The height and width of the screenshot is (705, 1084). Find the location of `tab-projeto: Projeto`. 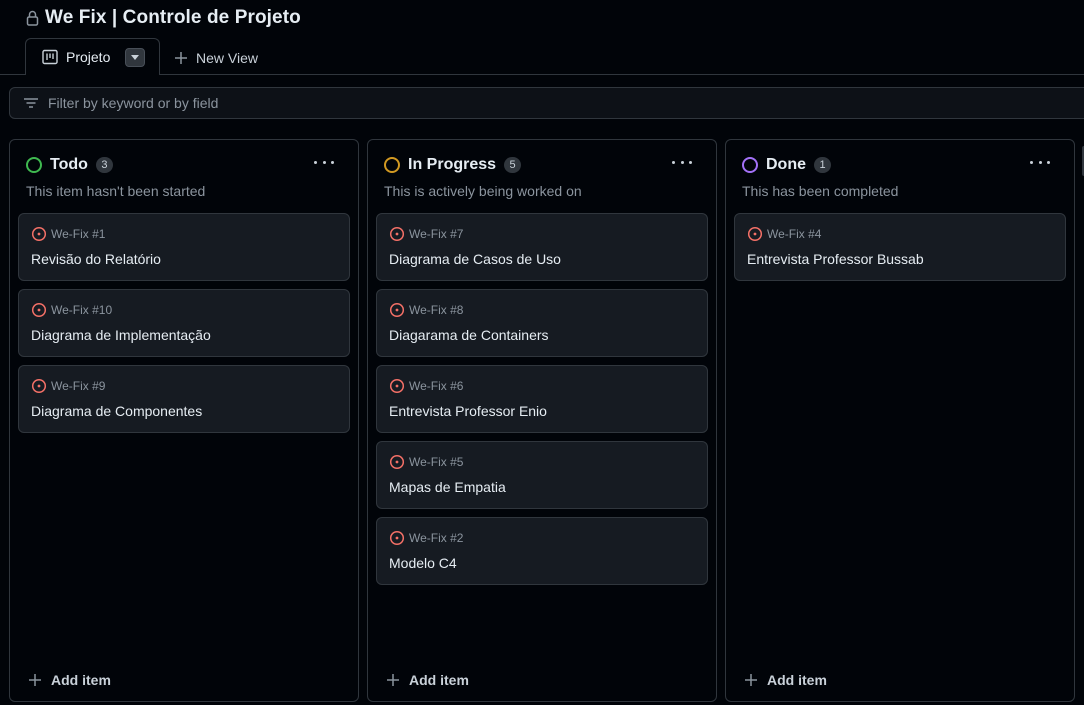

tab-projeto: Projeto is located at coordinates (92, 57).